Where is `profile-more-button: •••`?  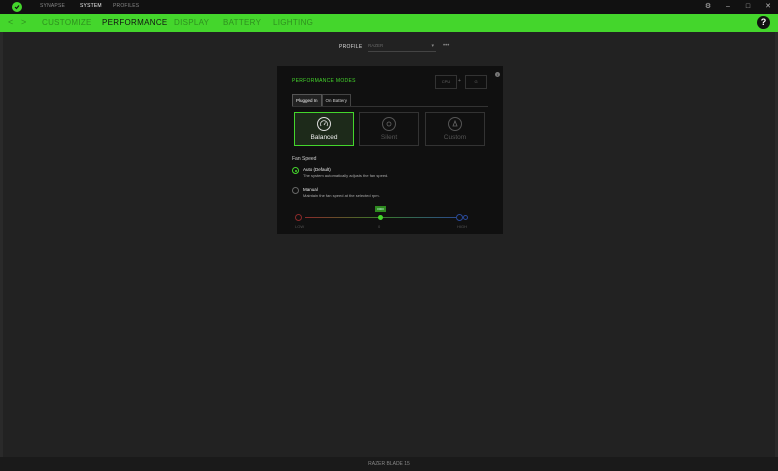
profile-more-button: ••• is located at coordinates (446, 46).